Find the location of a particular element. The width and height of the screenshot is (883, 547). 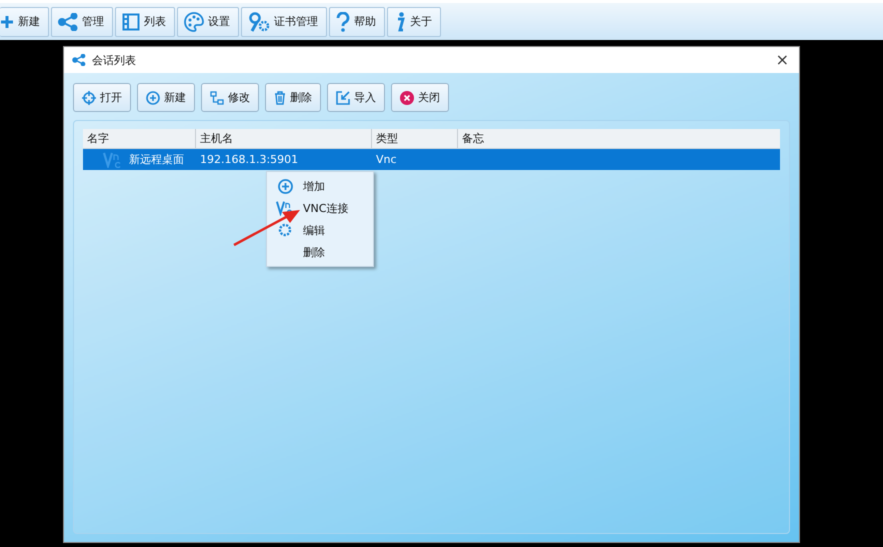

toolbar-button: 列表 is located at coordinates (145, 21).